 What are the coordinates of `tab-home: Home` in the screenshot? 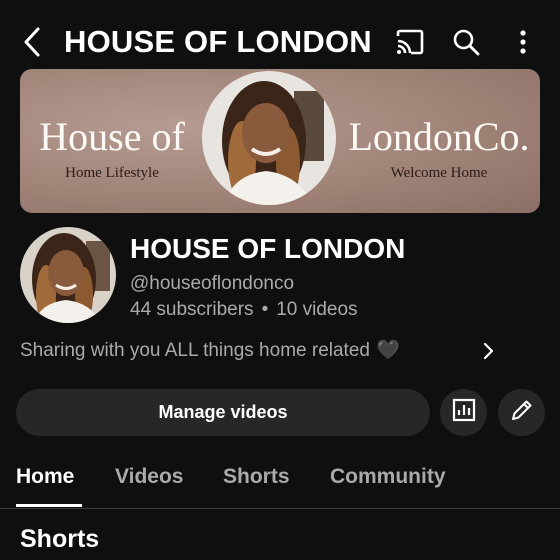 It's located at (45, 477).